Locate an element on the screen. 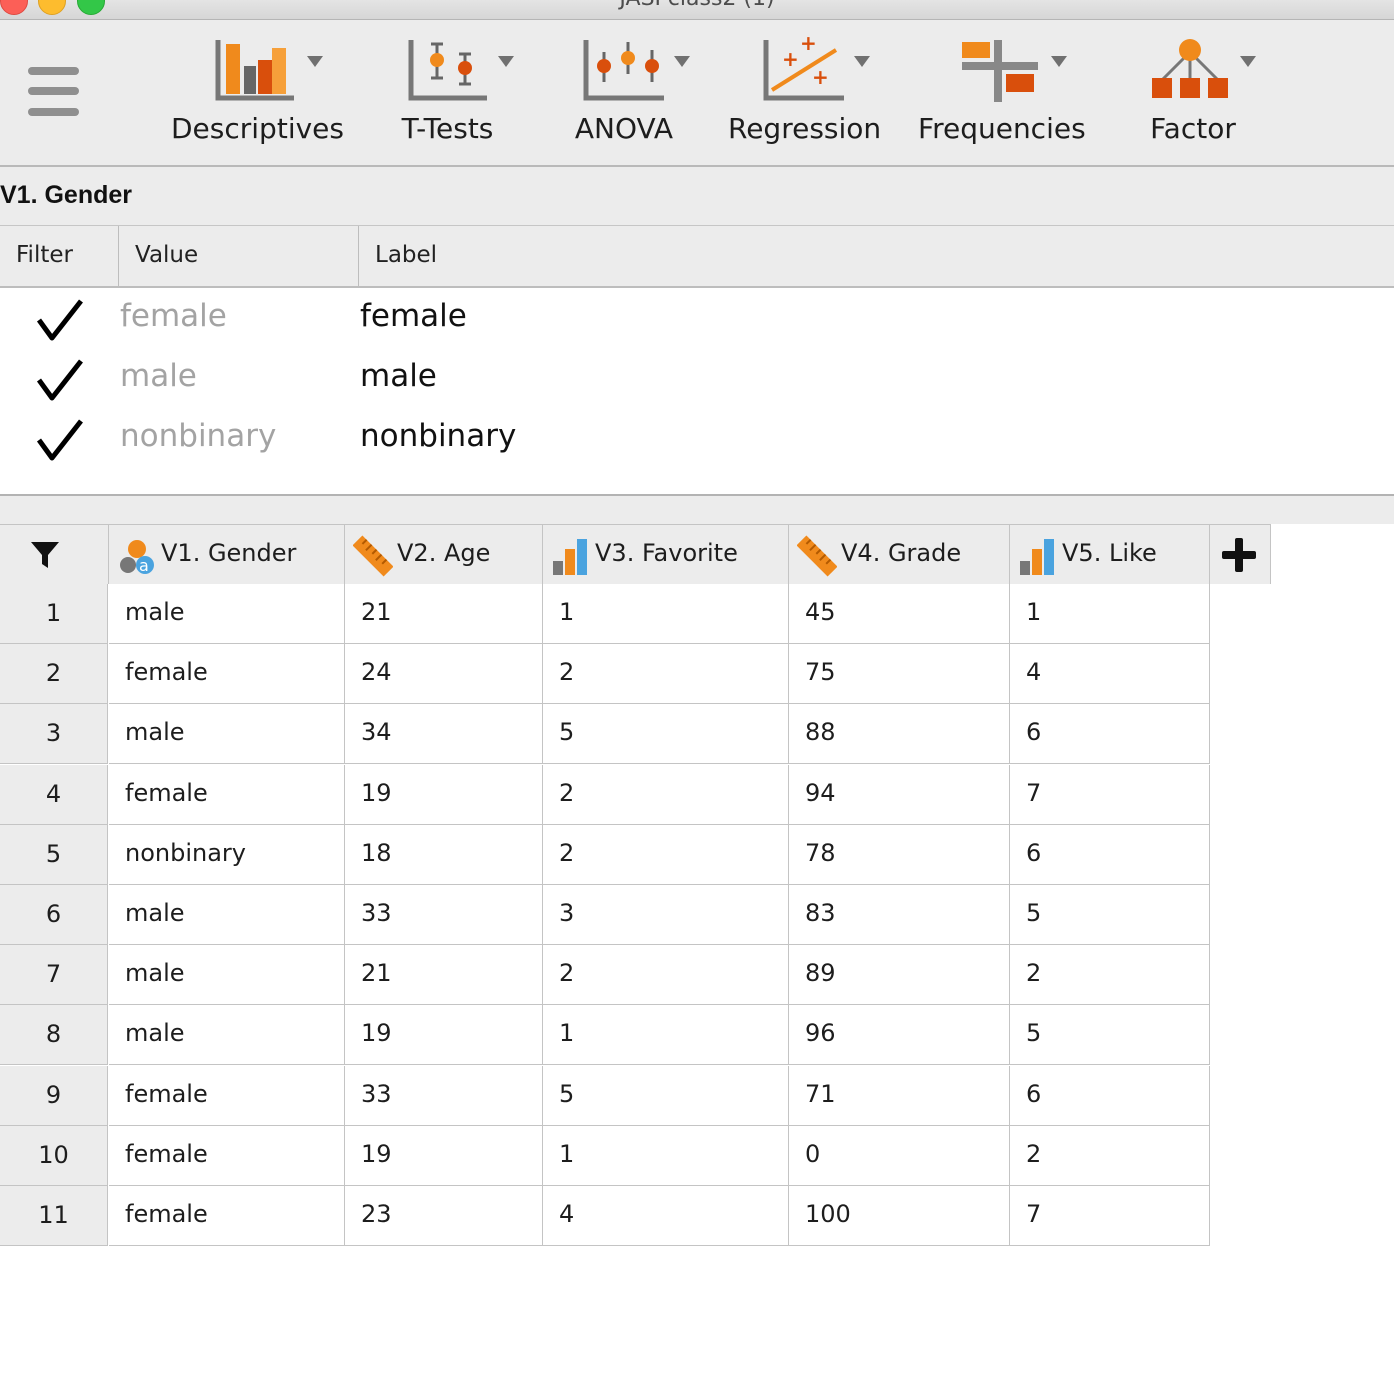  row-number: 3 is located at coordinates (54, 734).